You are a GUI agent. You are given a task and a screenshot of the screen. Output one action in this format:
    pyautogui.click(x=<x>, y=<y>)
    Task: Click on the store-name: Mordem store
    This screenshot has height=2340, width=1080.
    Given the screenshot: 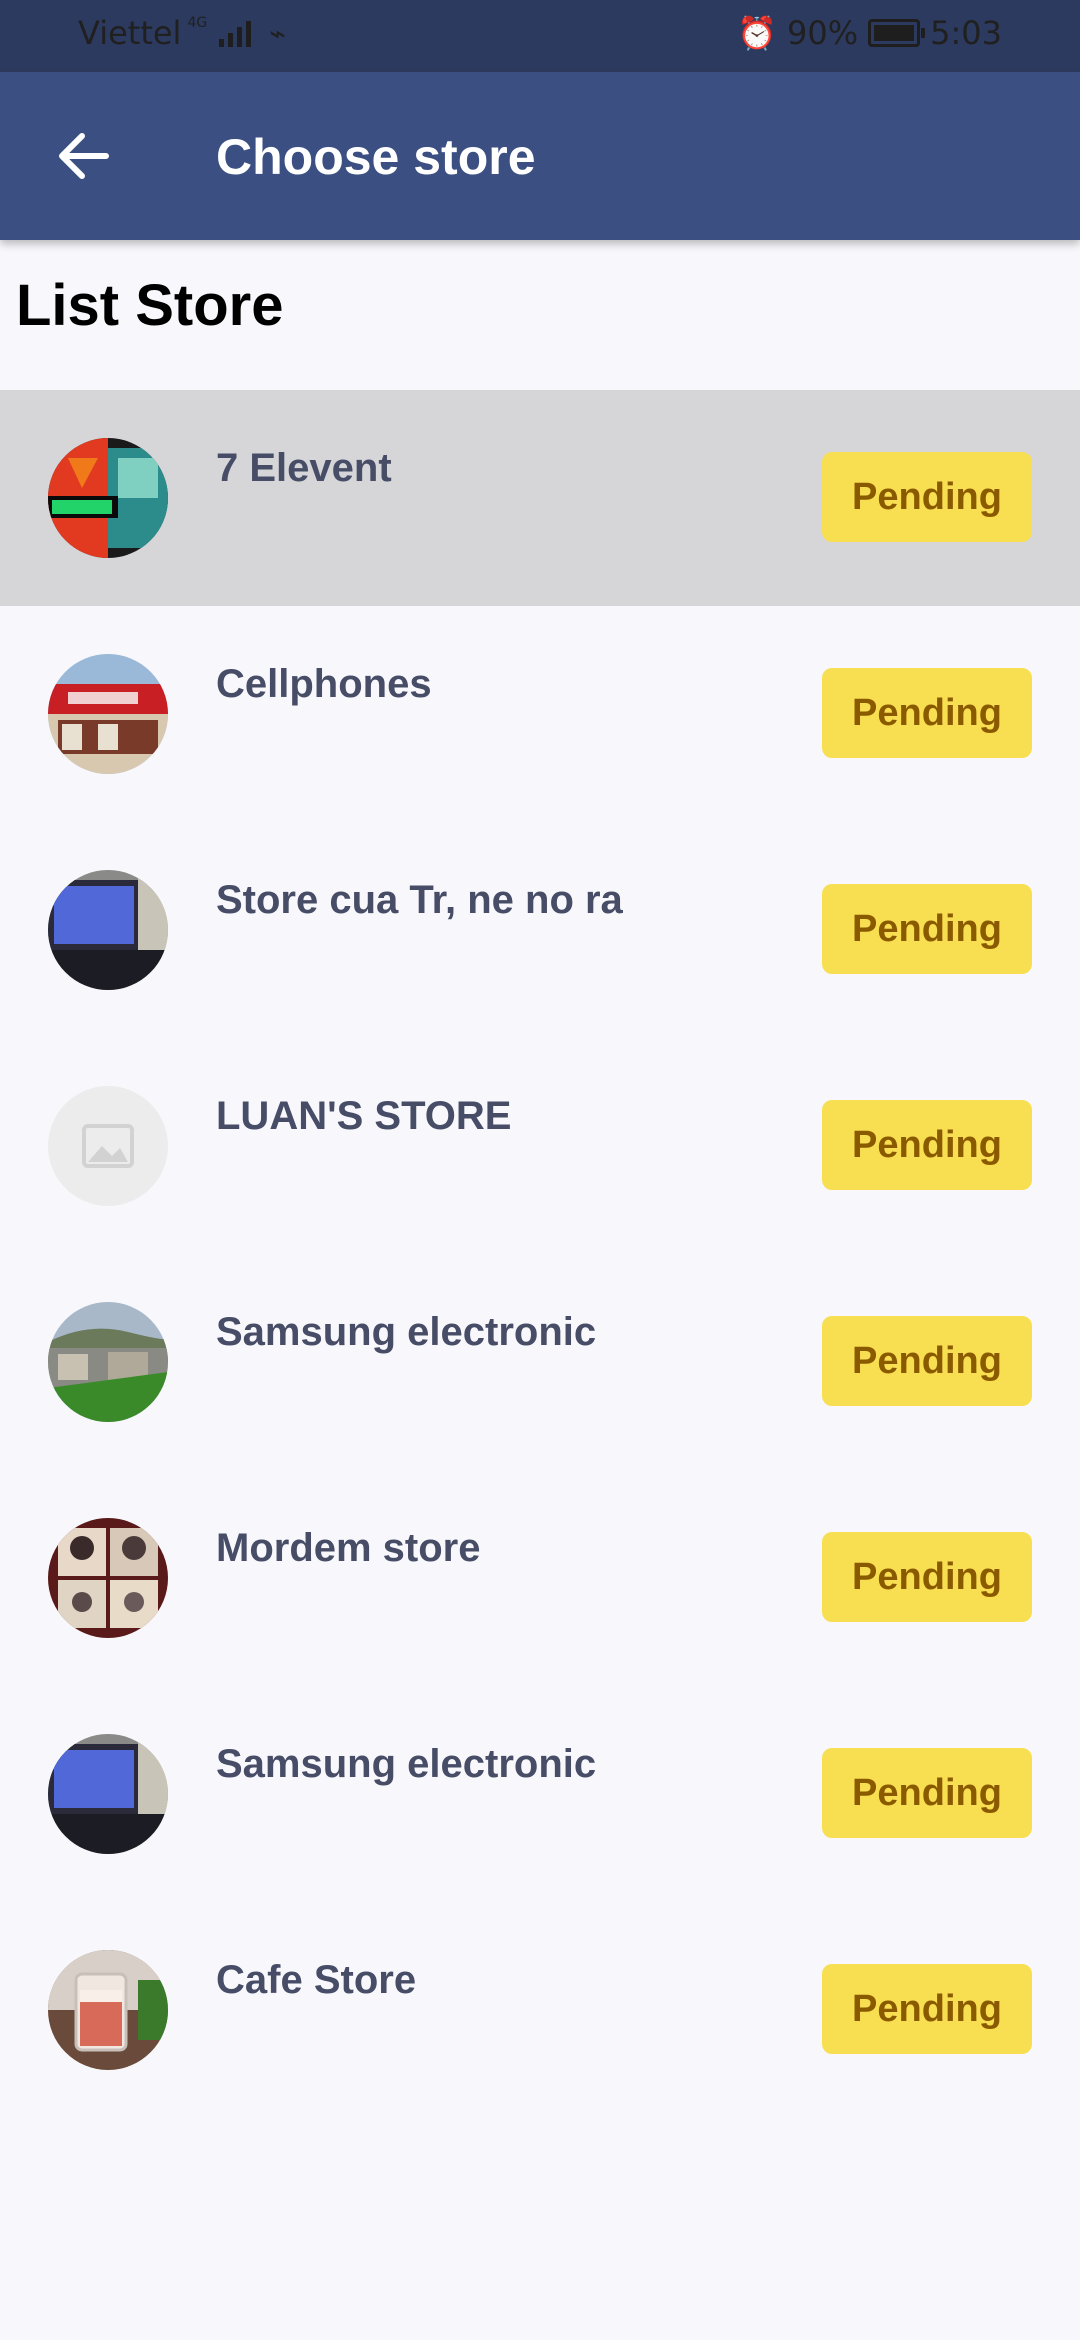 What is the action you would take?
    pyautogui.click(x=348, y=1548)
    